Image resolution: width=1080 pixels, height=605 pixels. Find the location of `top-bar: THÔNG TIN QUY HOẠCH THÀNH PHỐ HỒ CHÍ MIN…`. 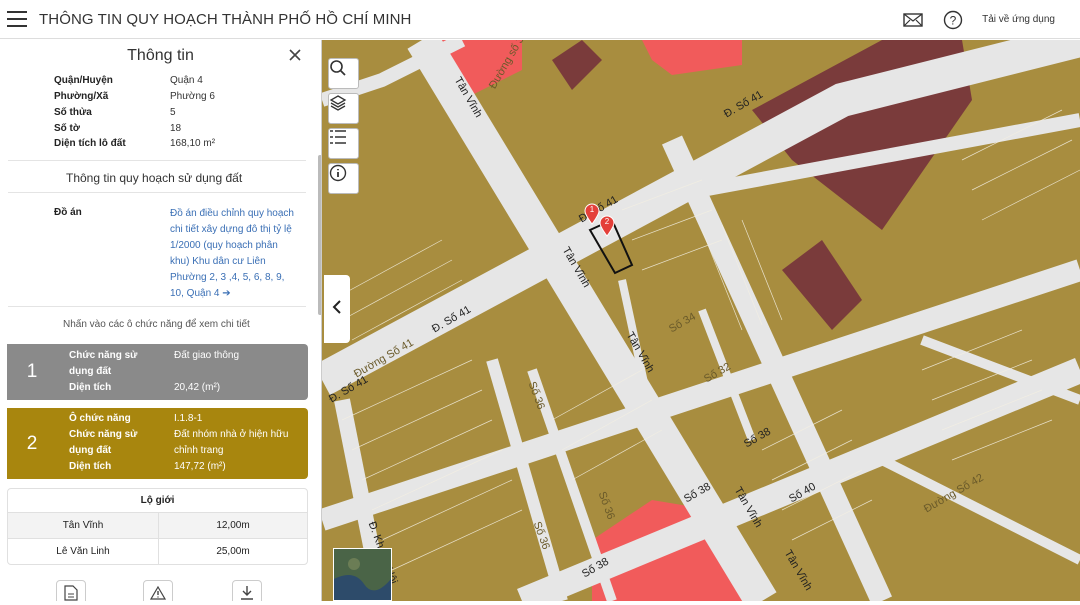

top-bar: THÔNG TIN QUY HOẠCH THÀNH PHỐ HỒ CHÍ MIN… is located at coordinates (540, 19).